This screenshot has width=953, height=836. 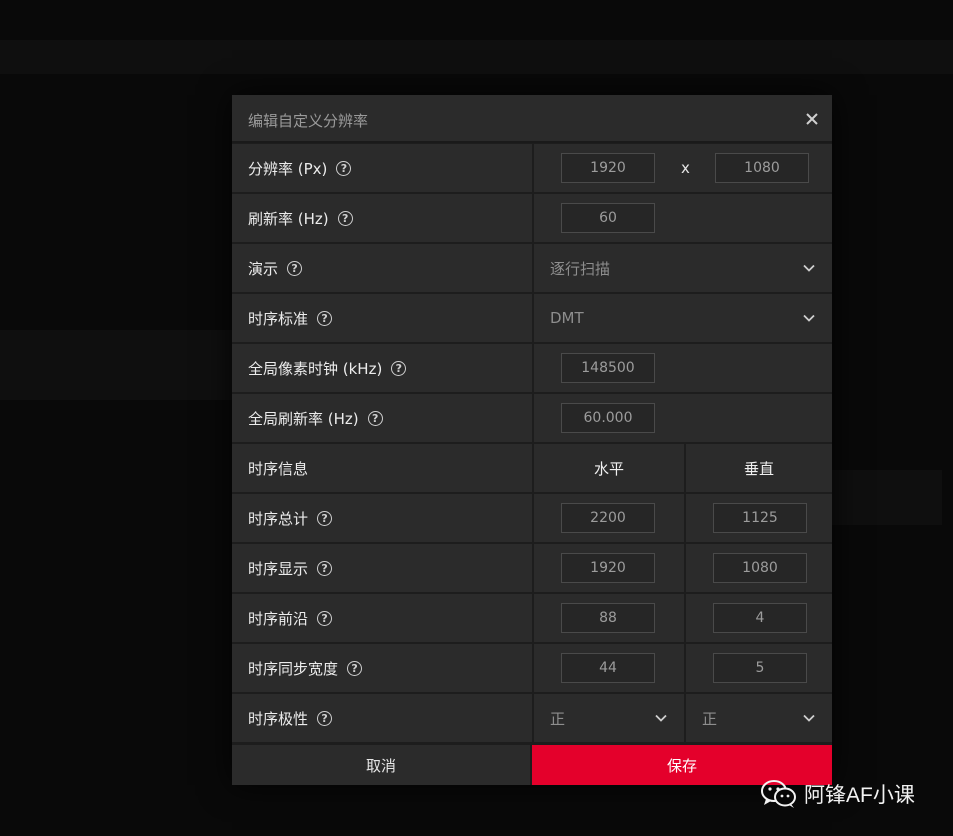 What do you see at coordinates (263, 268) in the screenshot?
I see `presentation-label: 演示` at bounding box center [263, 268].